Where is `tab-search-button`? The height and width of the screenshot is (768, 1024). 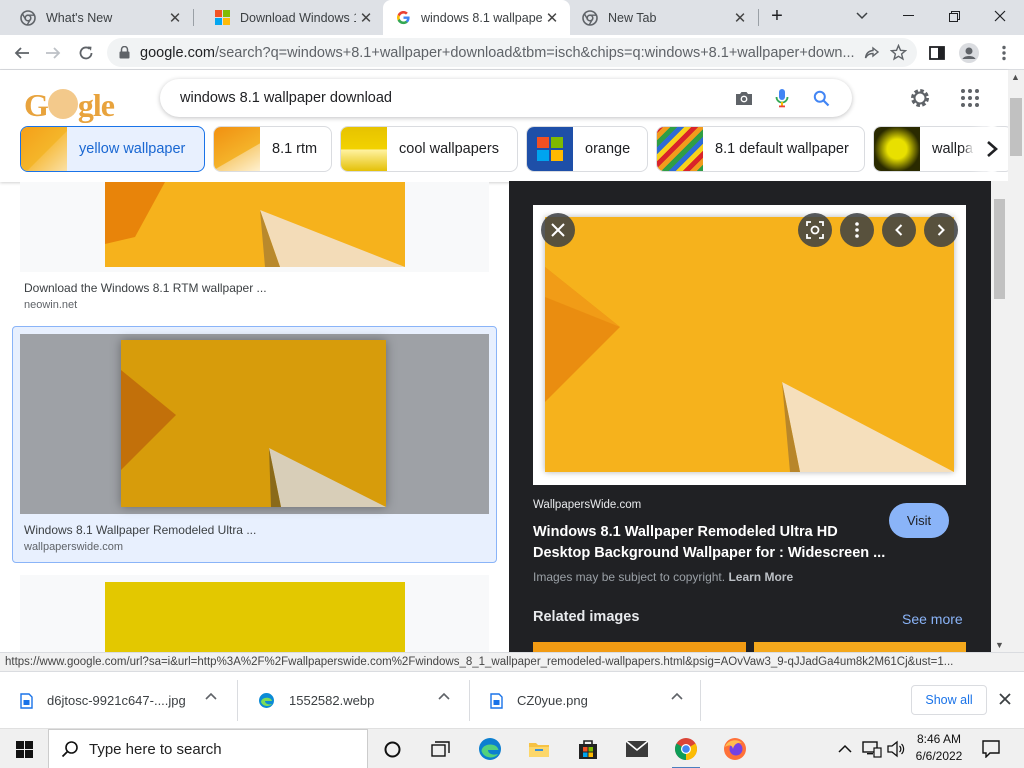 tab-search-button is located at coordinates (862, 16).